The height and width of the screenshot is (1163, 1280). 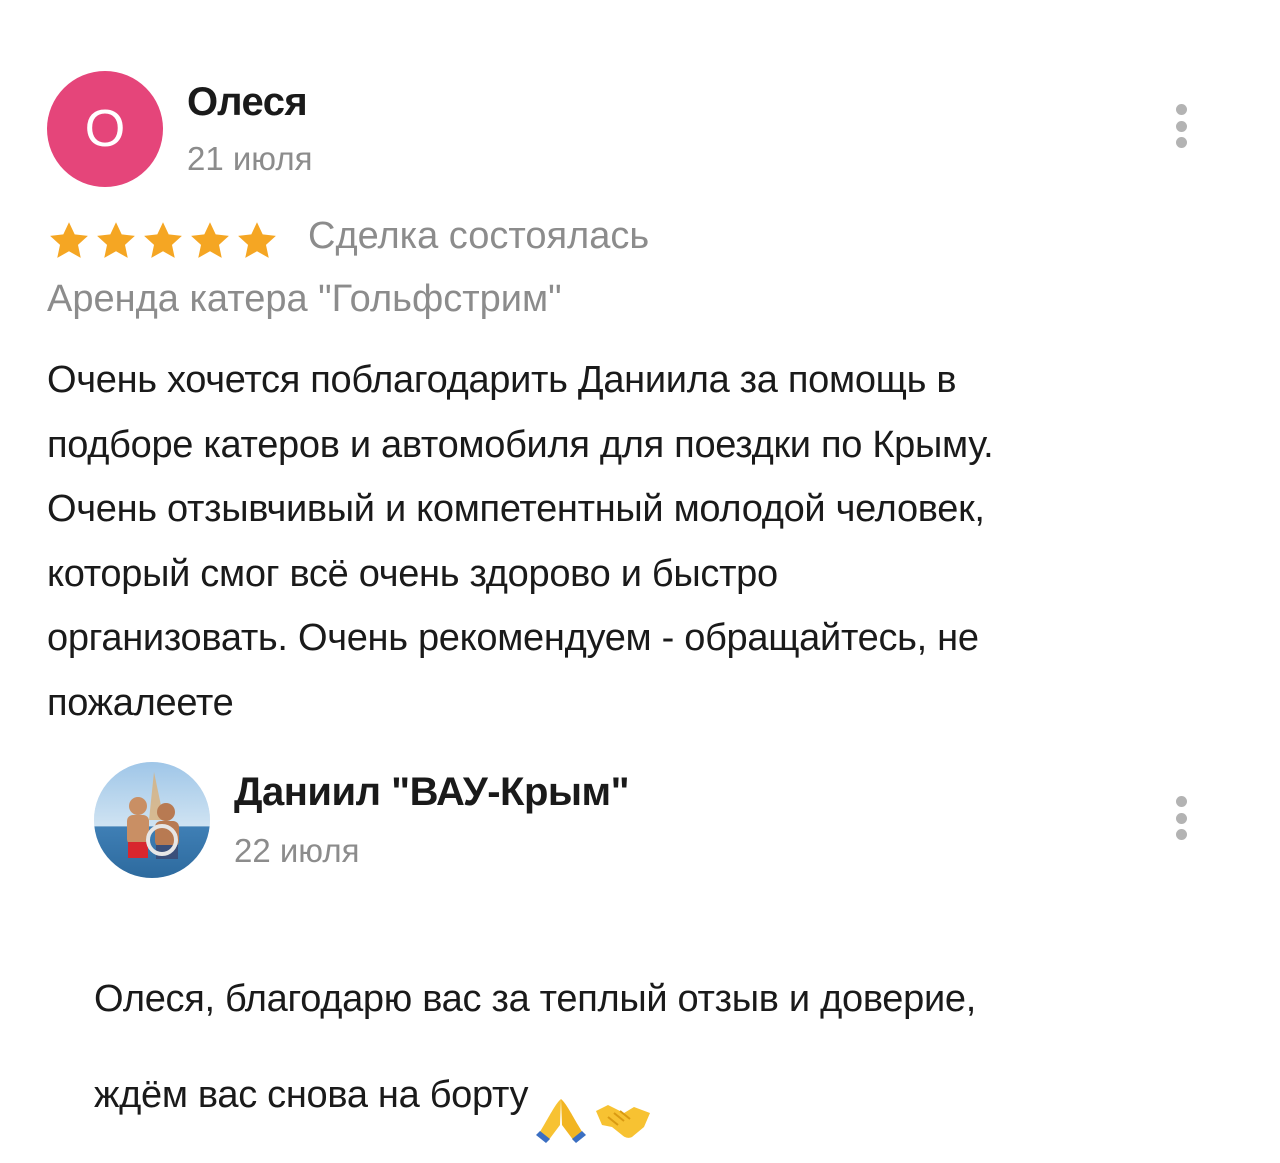 I want to click on handshake-icon, so click(x=623, y=1097).